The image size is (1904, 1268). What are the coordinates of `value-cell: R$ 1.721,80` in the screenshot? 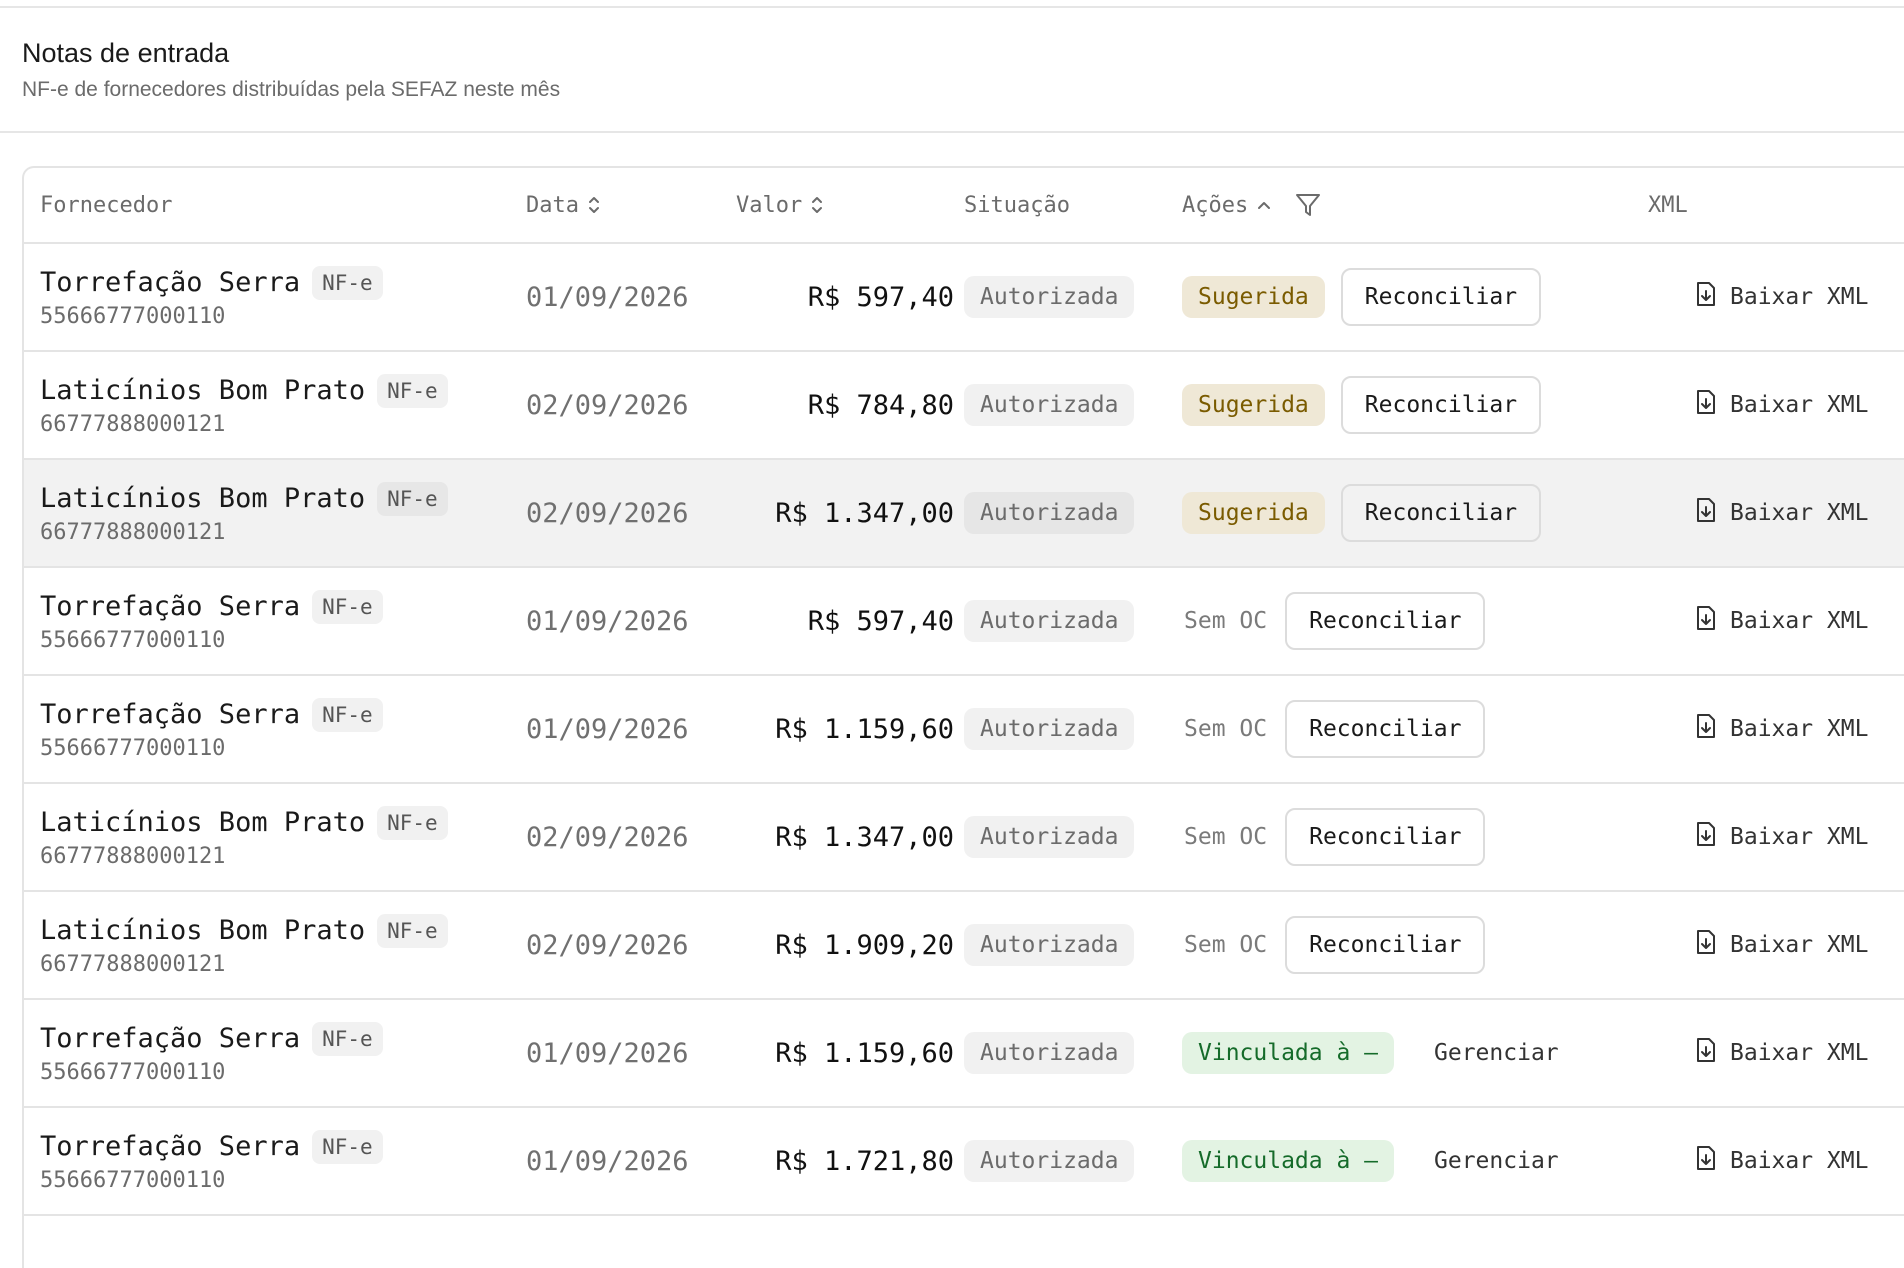 It's located at (864, 1161).